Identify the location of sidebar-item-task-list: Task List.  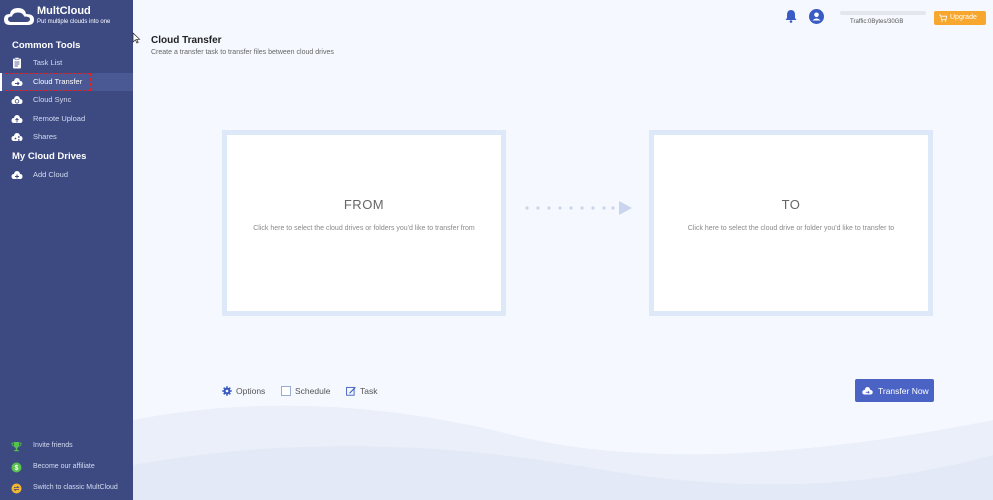
(66, 63).